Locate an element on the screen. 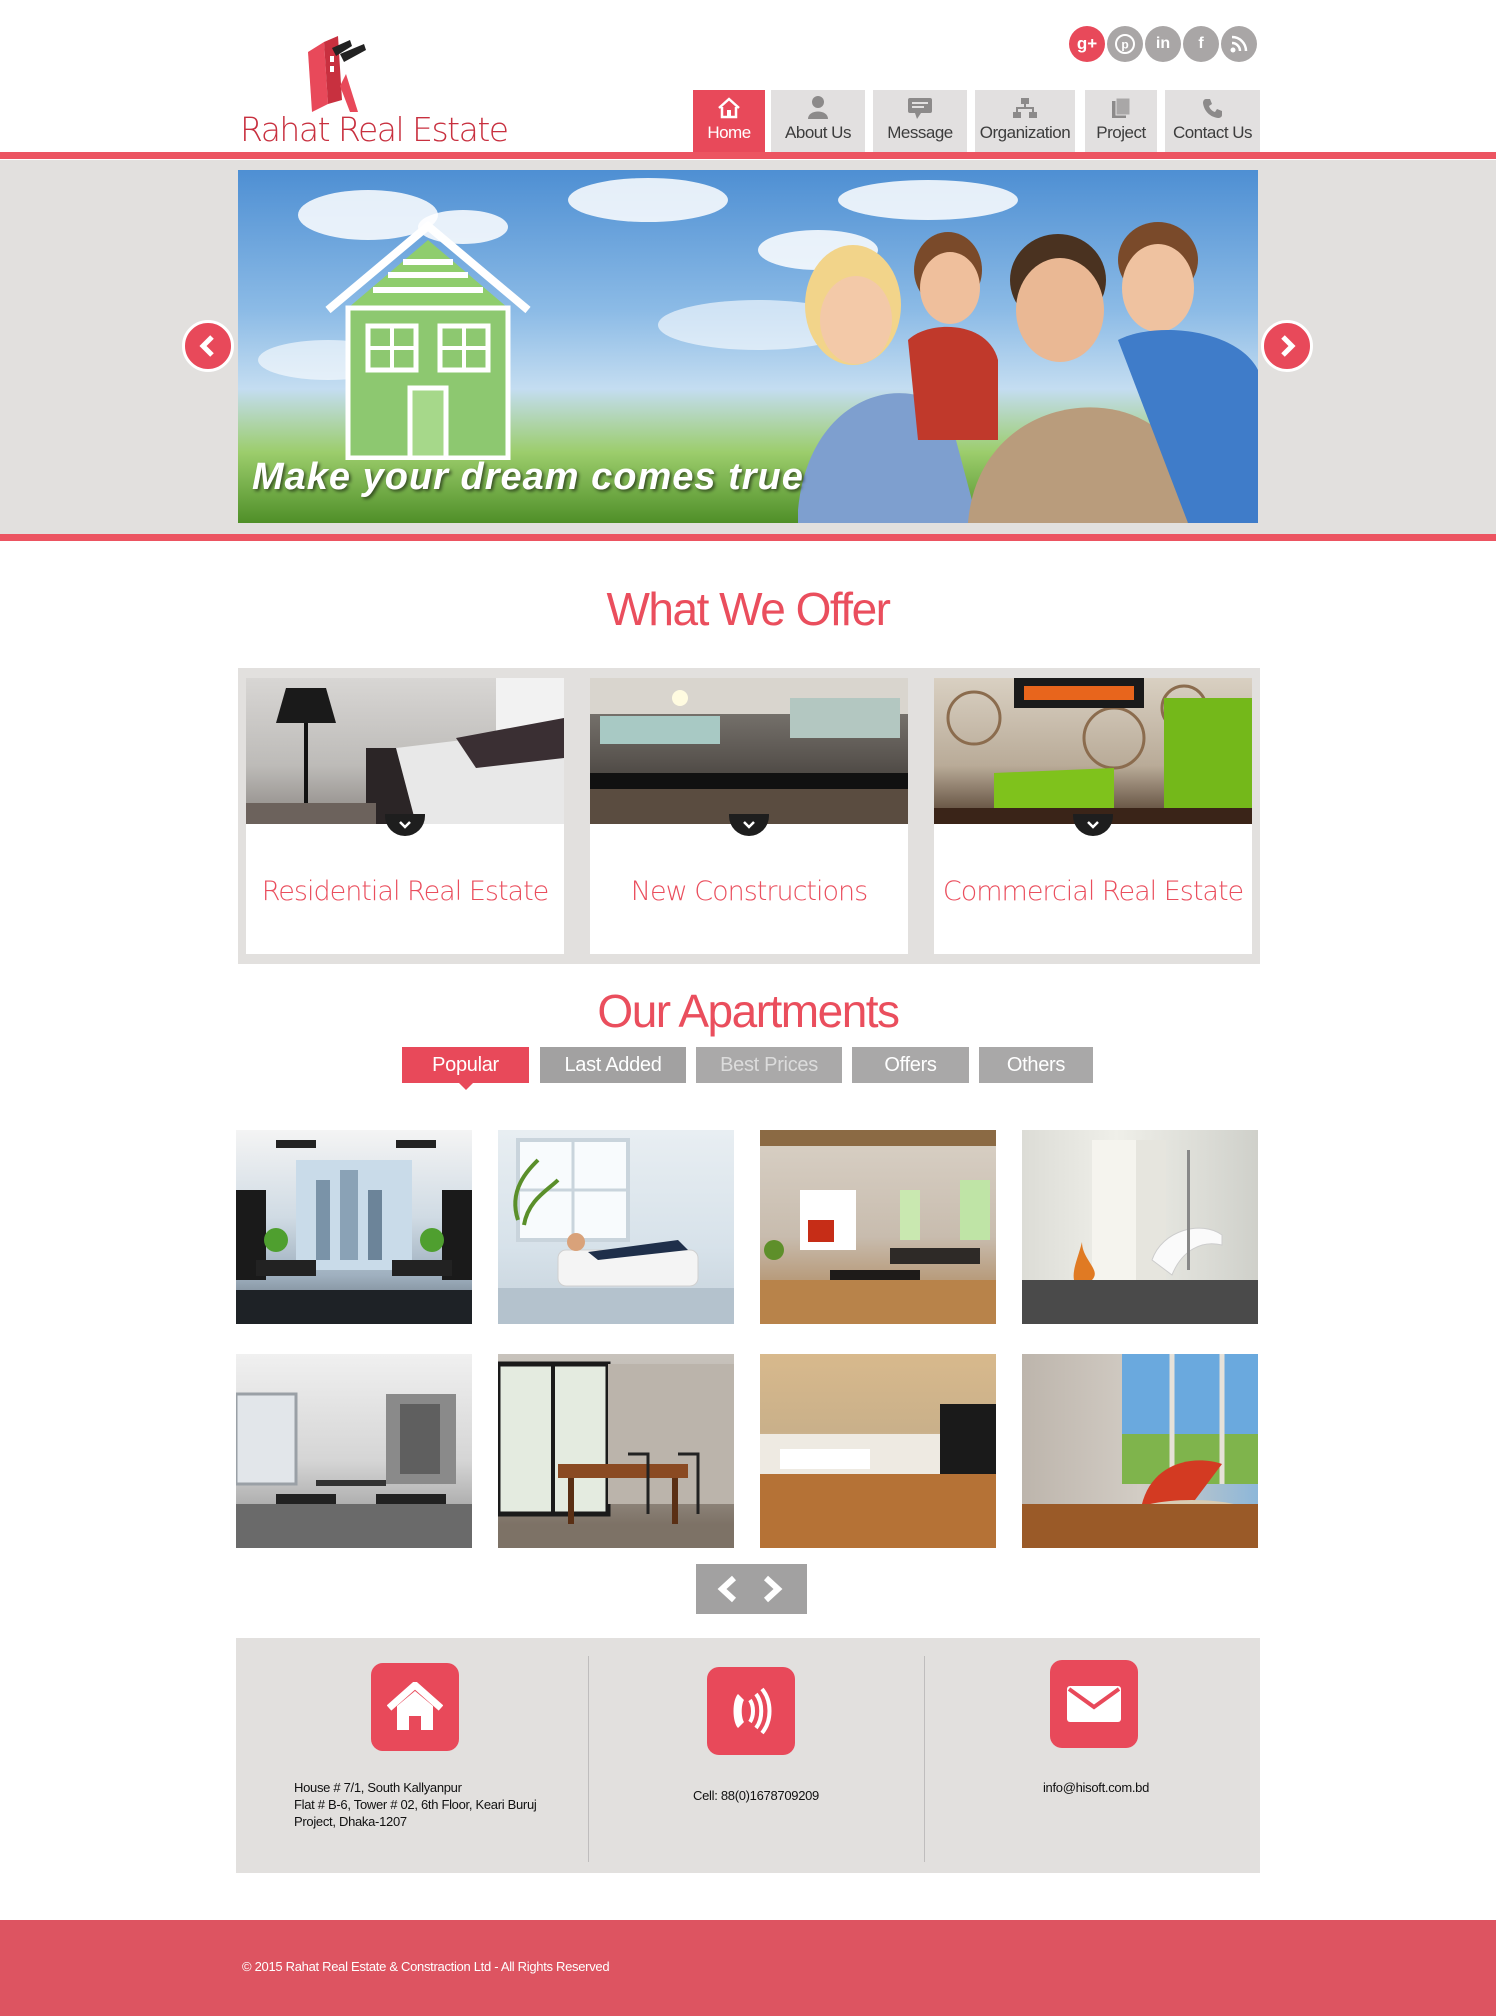 The height and width of the screenshot is (2016, 1496). nav-organization-label: Organization is located at coordinates (1025, 132).